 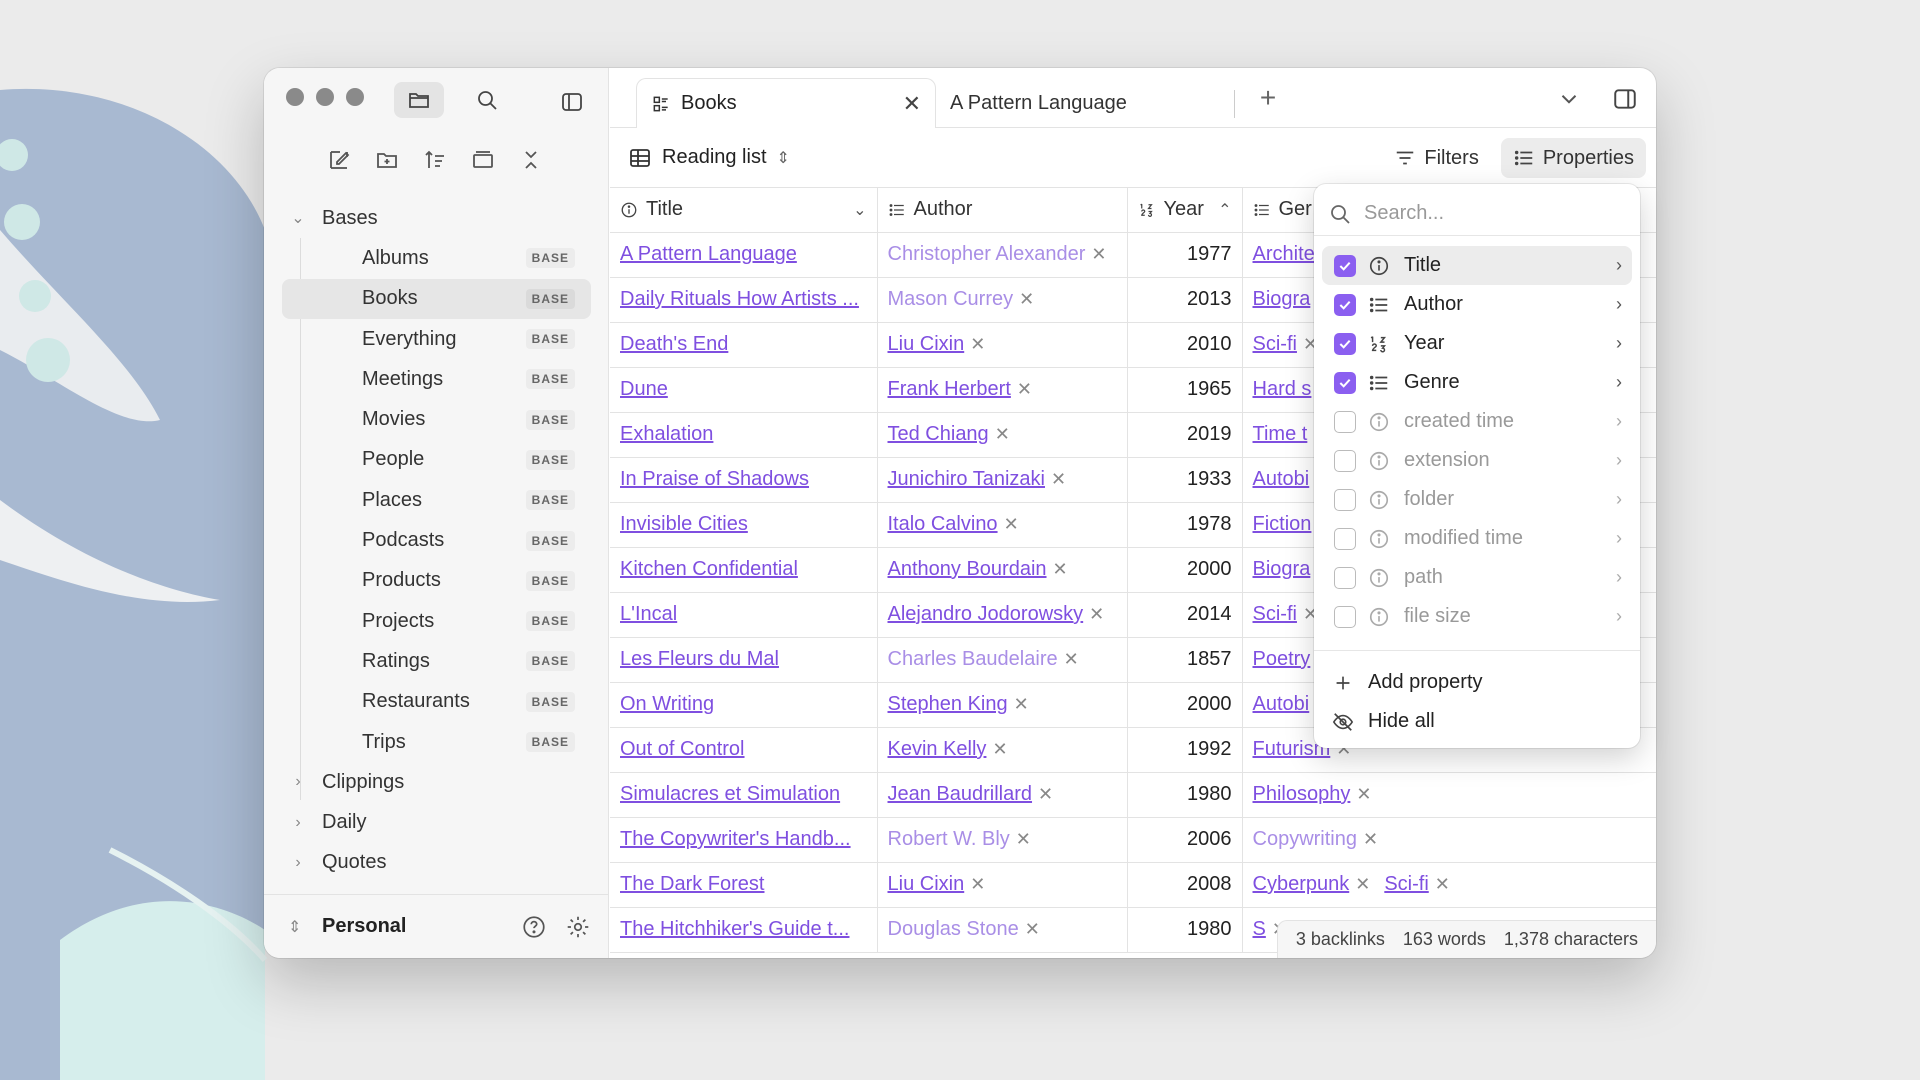 I want to click on tree-item-places: Places BASE, so click(x=436, y=500).